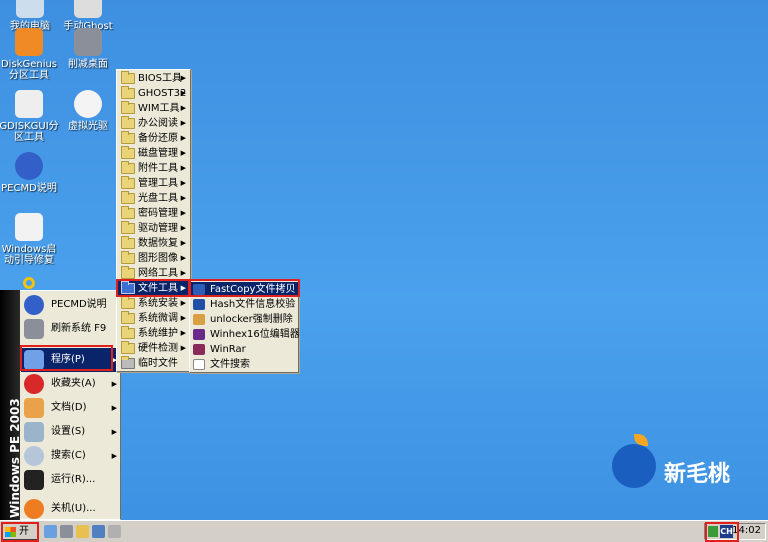 This screenshot has height=542, width=768. I want to click on menu-item-winrar: WinRar, so click(244, 349).